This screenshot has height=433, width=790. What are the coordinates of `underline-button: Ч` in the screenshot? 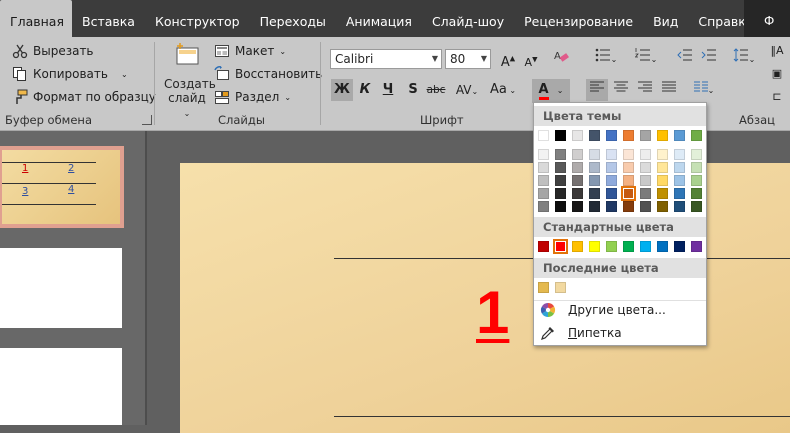 It's located at (388, 90).